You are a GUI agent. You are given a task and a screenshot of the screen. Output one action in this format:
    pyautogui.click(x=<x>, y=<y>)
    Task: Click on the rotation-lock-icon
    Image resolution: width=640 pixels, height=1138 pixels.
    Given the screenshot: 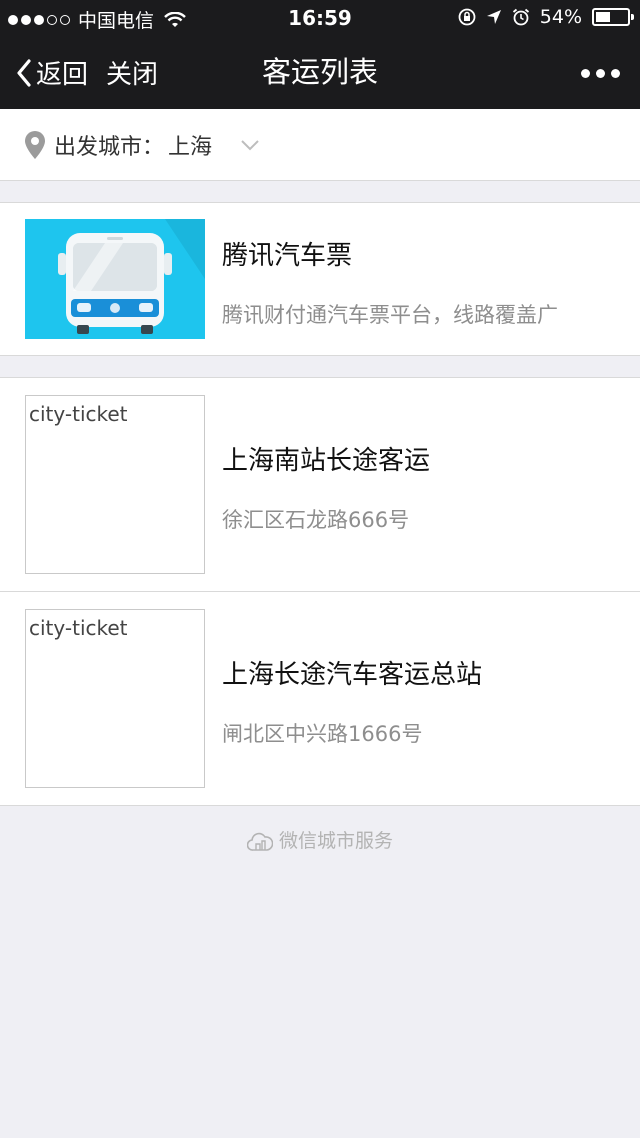 What is the action you would take?
    pyautogui.click(x=467, y=17)
    